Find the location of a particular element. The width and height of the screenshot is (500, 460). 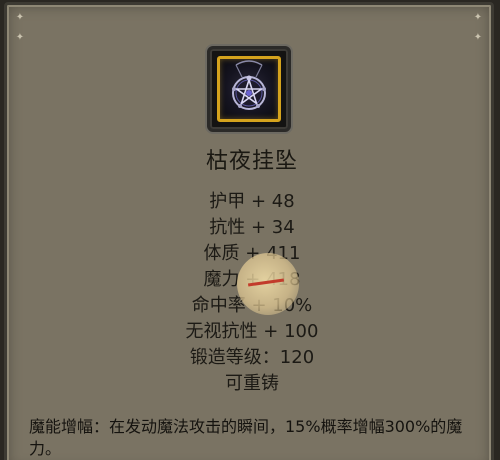

item-name: 枯夜挂坠 is located at coordinates (251, 161).